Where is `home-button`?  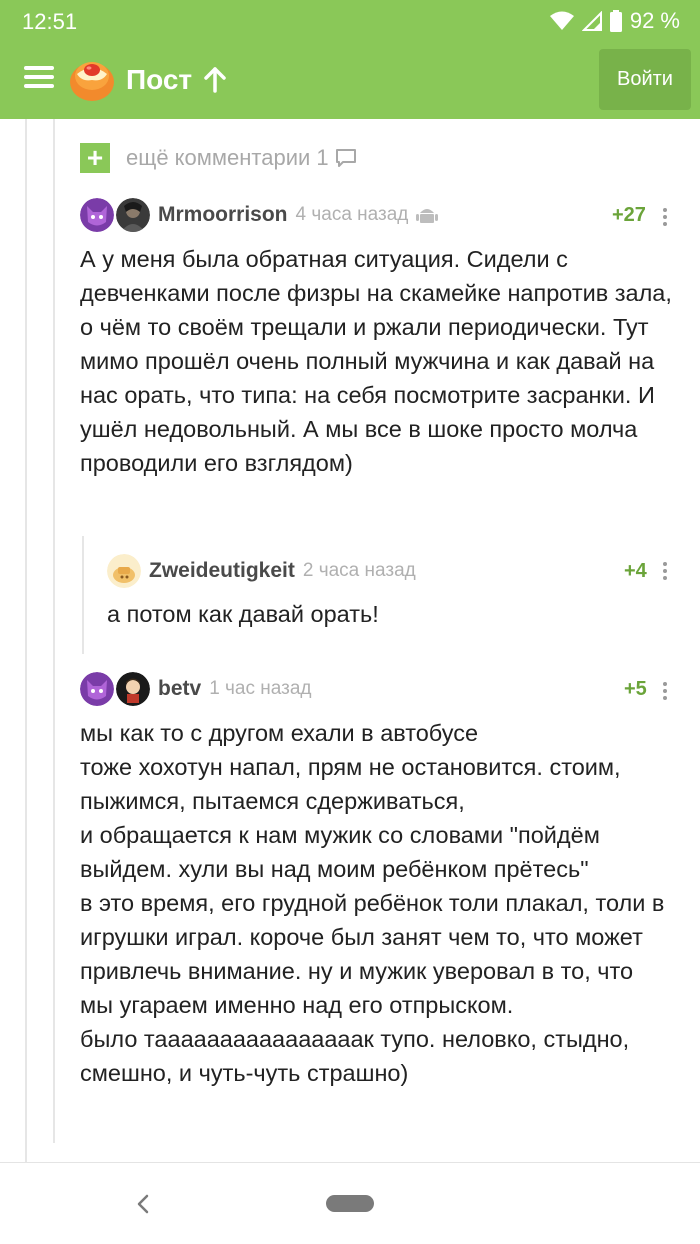 home-button is located at coordinates (350, 1203).